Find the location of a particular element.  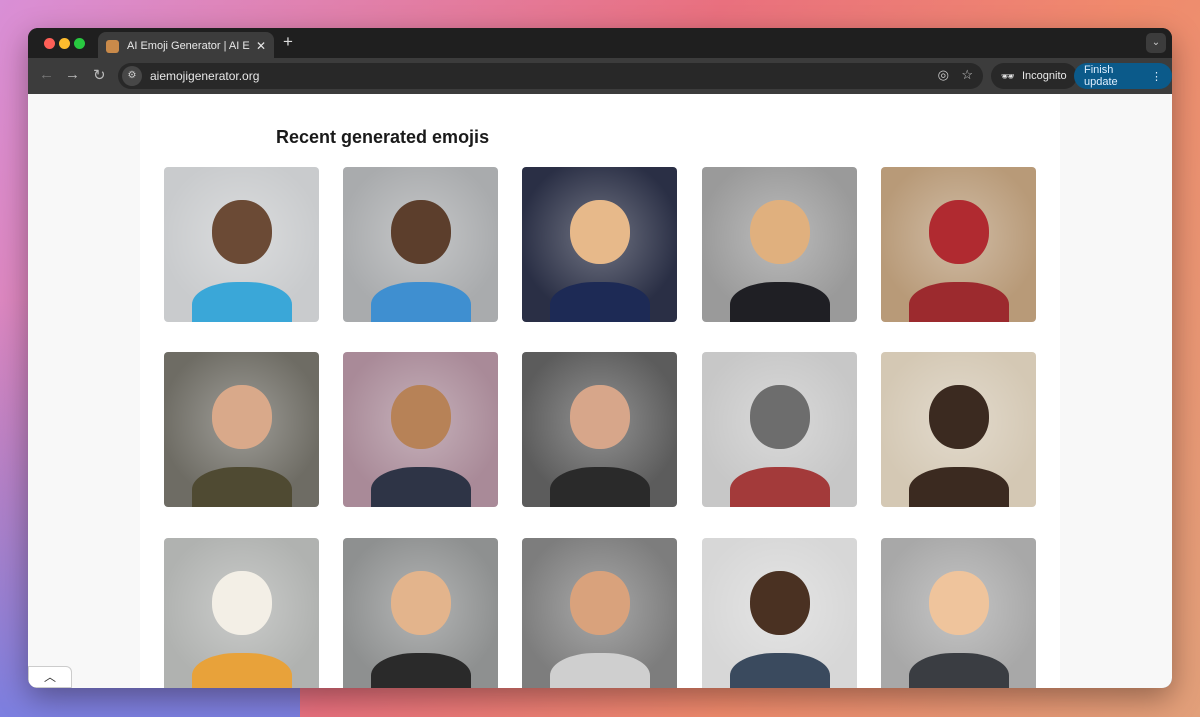

incognito-label: Incognito is located at coordinates (1044, 76).